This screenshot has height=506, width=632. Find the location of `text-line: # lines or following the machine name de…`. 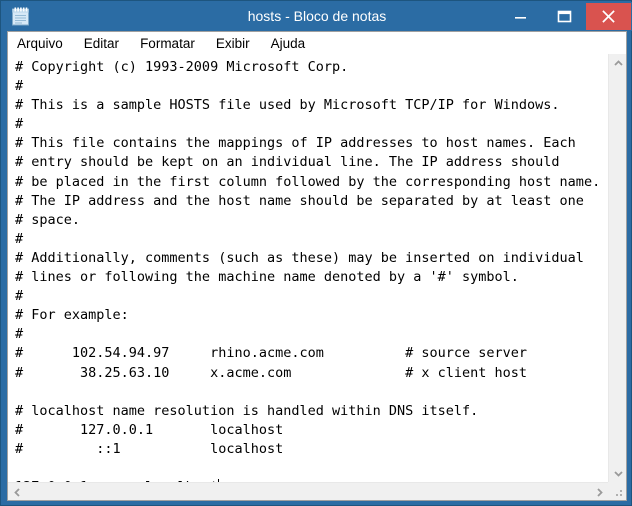

text-line: # lines or following the machine name de… is located at coordinates (267, 277).